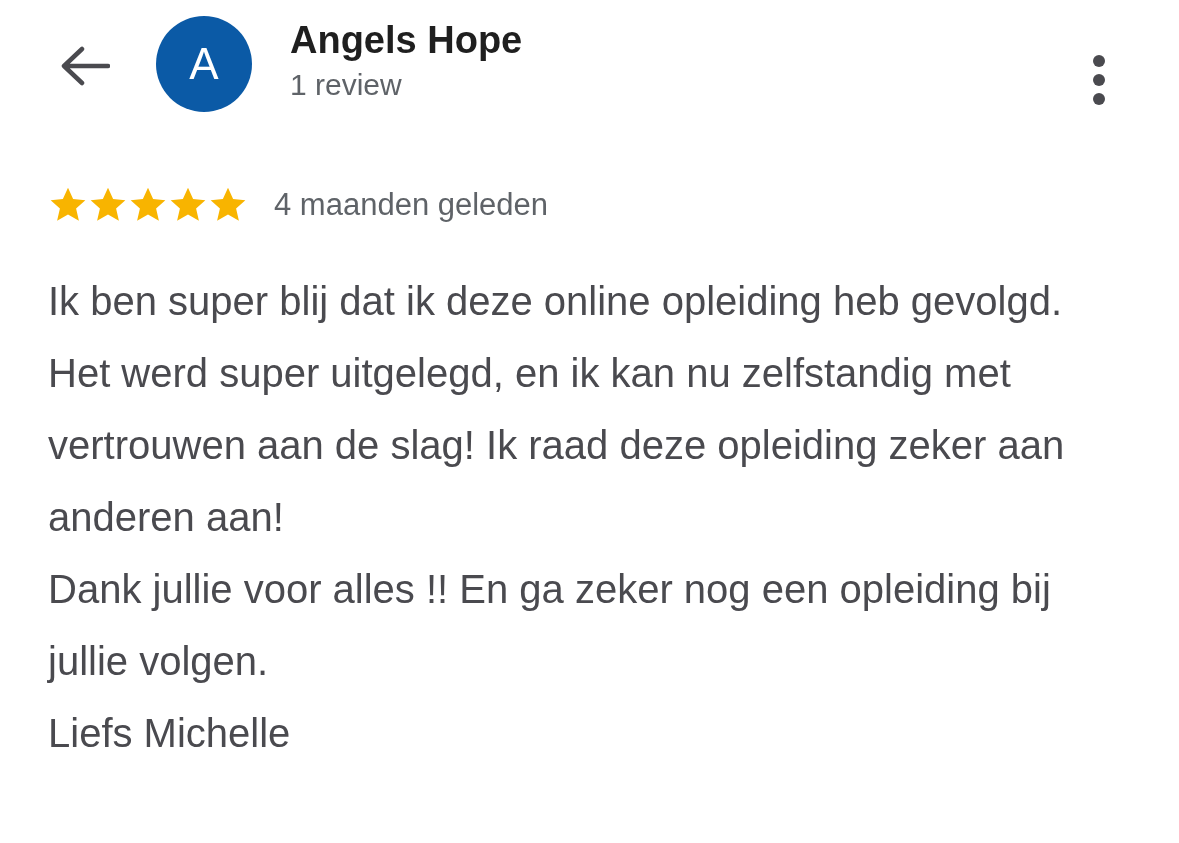 The image size is (1179, 843). I want to click on avatar: A, so click(204, 64).